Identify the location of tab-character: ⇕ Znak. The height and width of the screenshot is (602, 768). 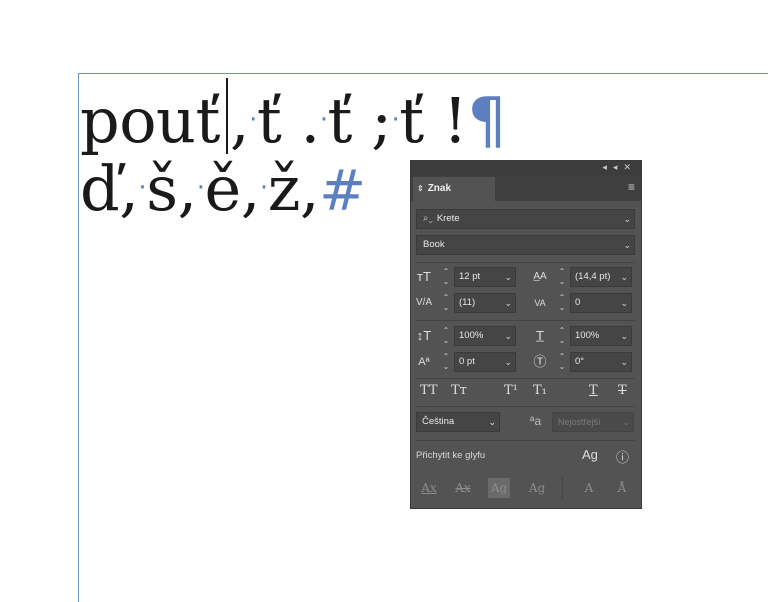
(454, 189).